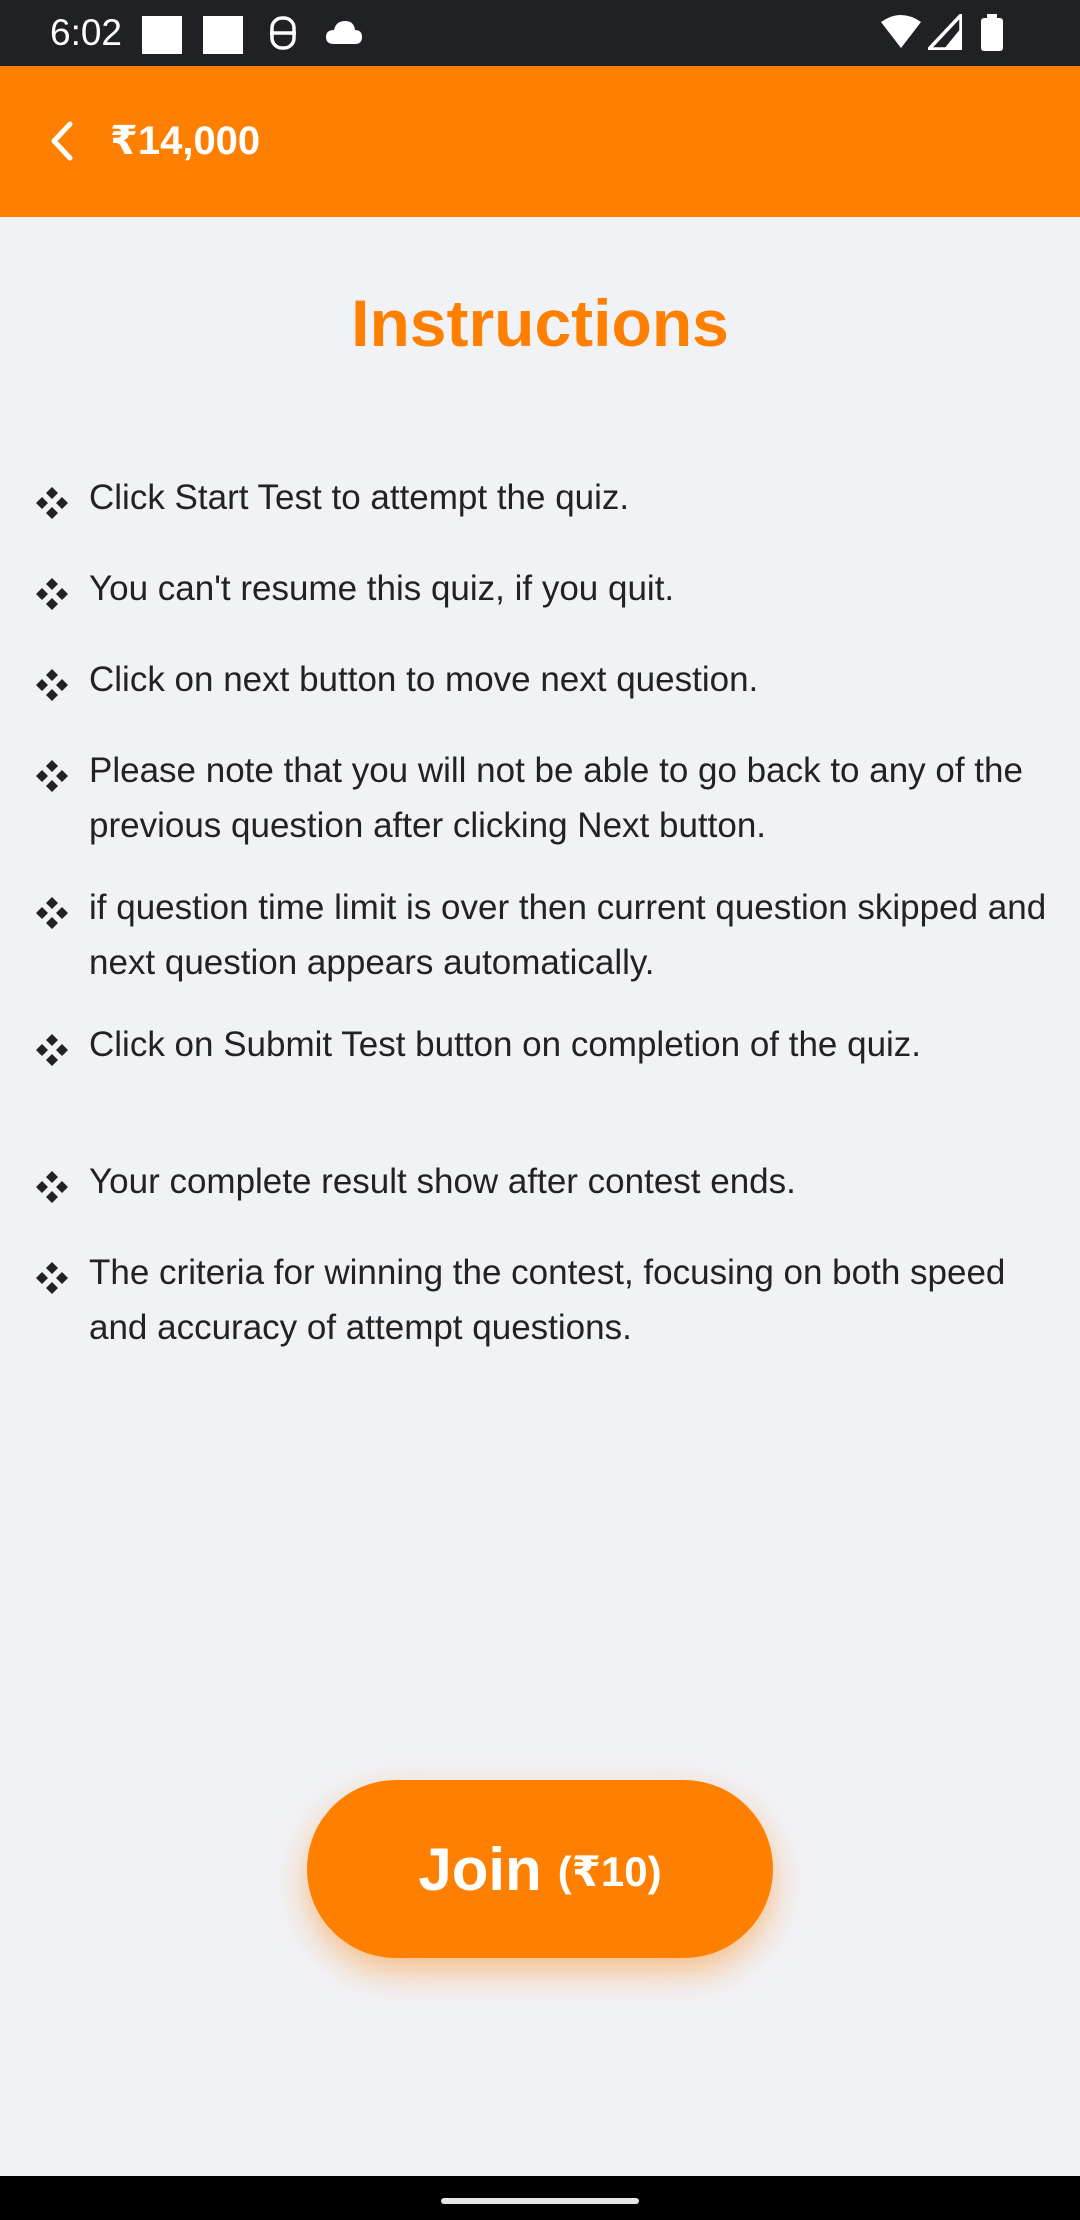 This screenshot has width=1080, height=2220. What do you see at coordinates (540, 2201) in the screenshot?
I see `home-gesture-handle` at bounding box center [540, 2201].